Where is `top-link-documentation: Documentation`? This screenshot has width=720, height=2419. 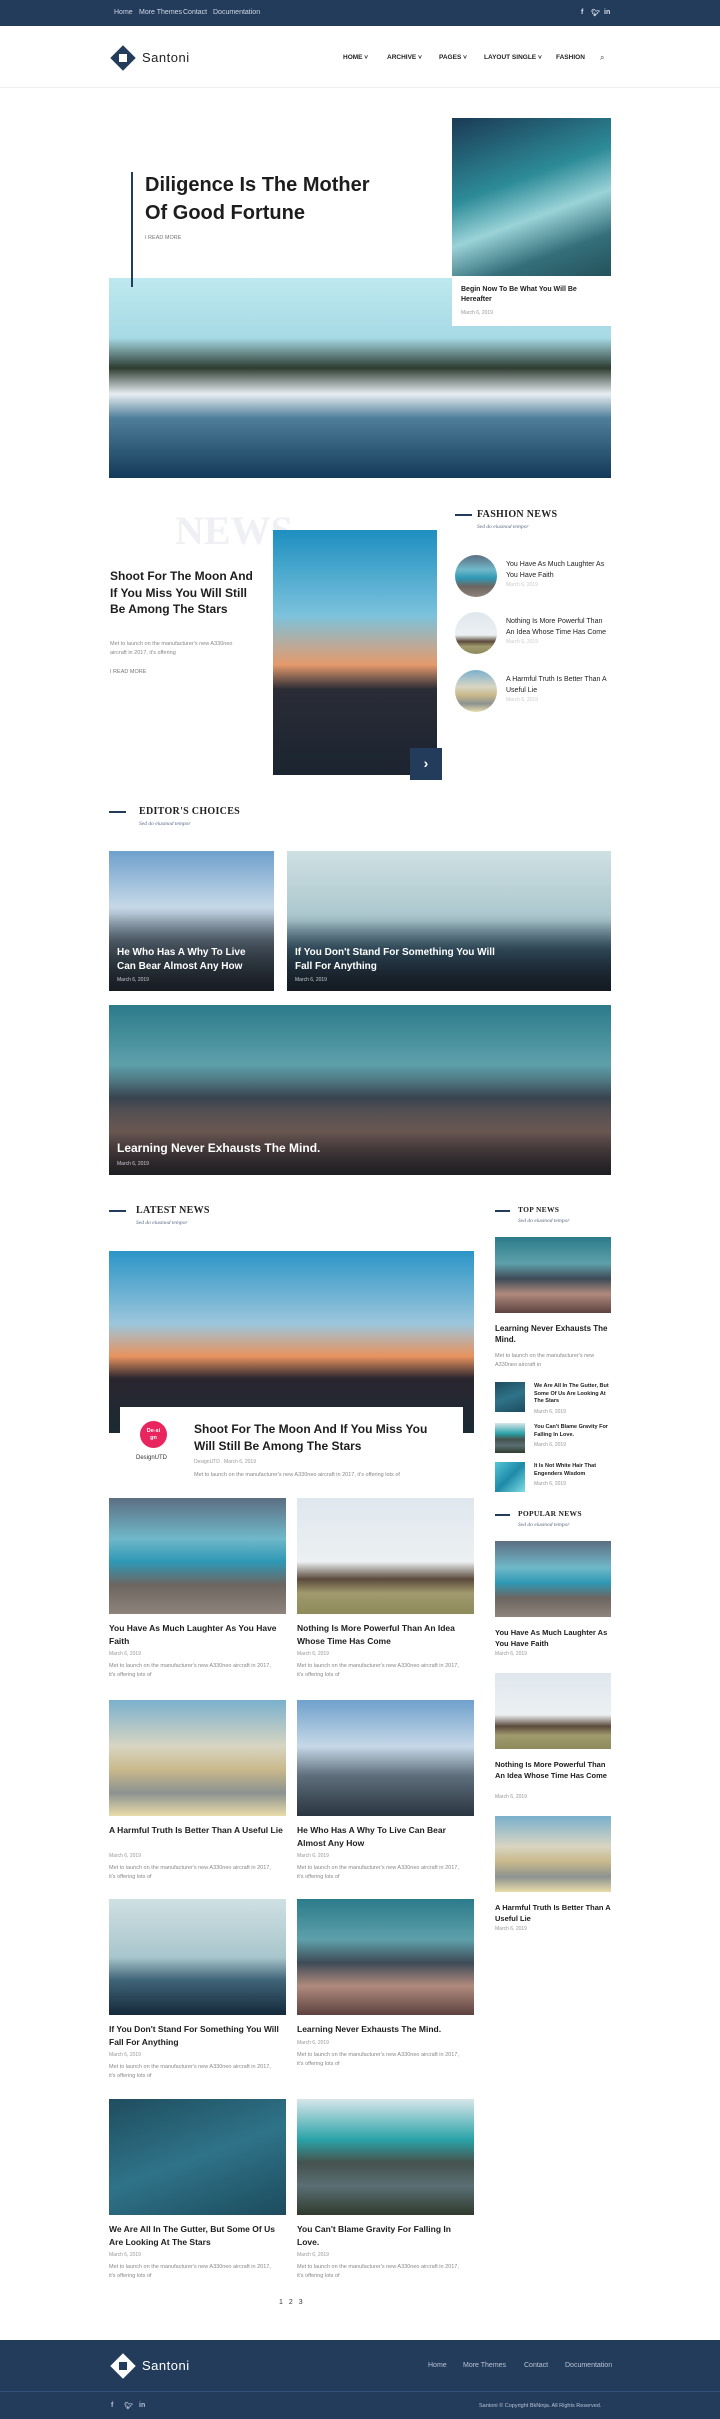
top-link-documentation: Documentation is located at coordinates (236, 12).